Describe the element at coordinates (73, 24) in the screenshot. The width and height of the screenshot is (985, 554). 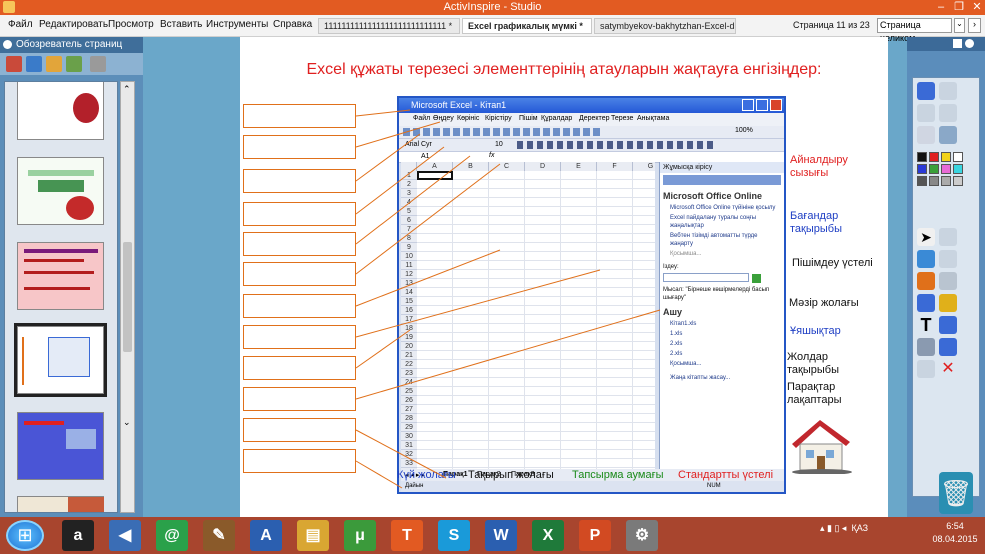
I see `menu-edit: Редактировать` at that location.